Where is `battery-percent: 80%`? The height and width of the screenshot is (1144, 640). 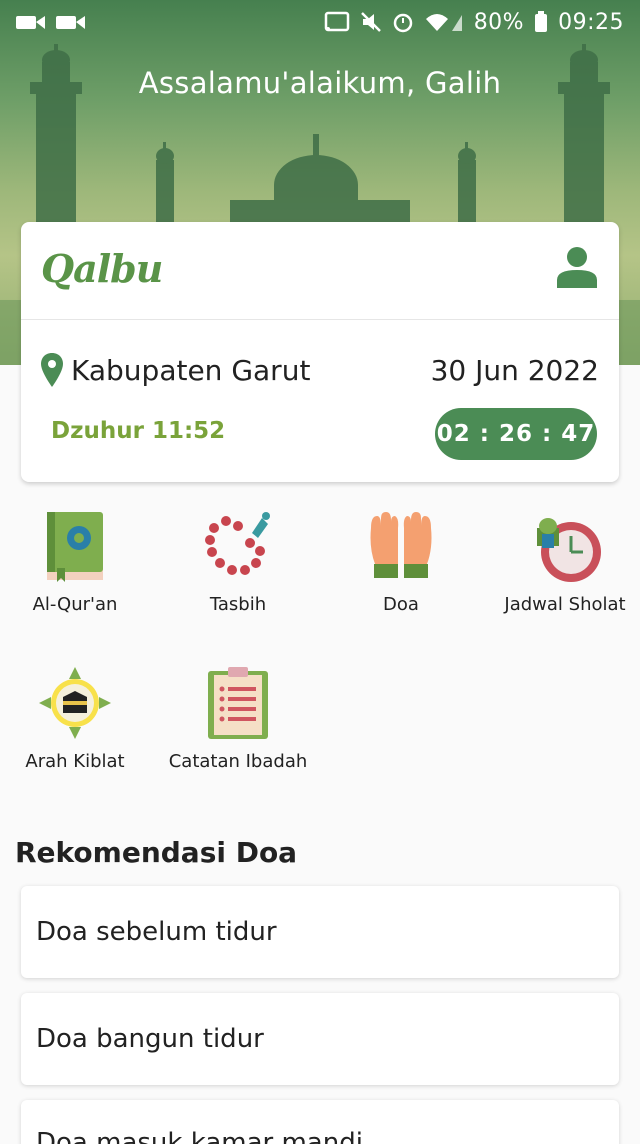
battery-percent: 80% is located at coordinates (499, 22).